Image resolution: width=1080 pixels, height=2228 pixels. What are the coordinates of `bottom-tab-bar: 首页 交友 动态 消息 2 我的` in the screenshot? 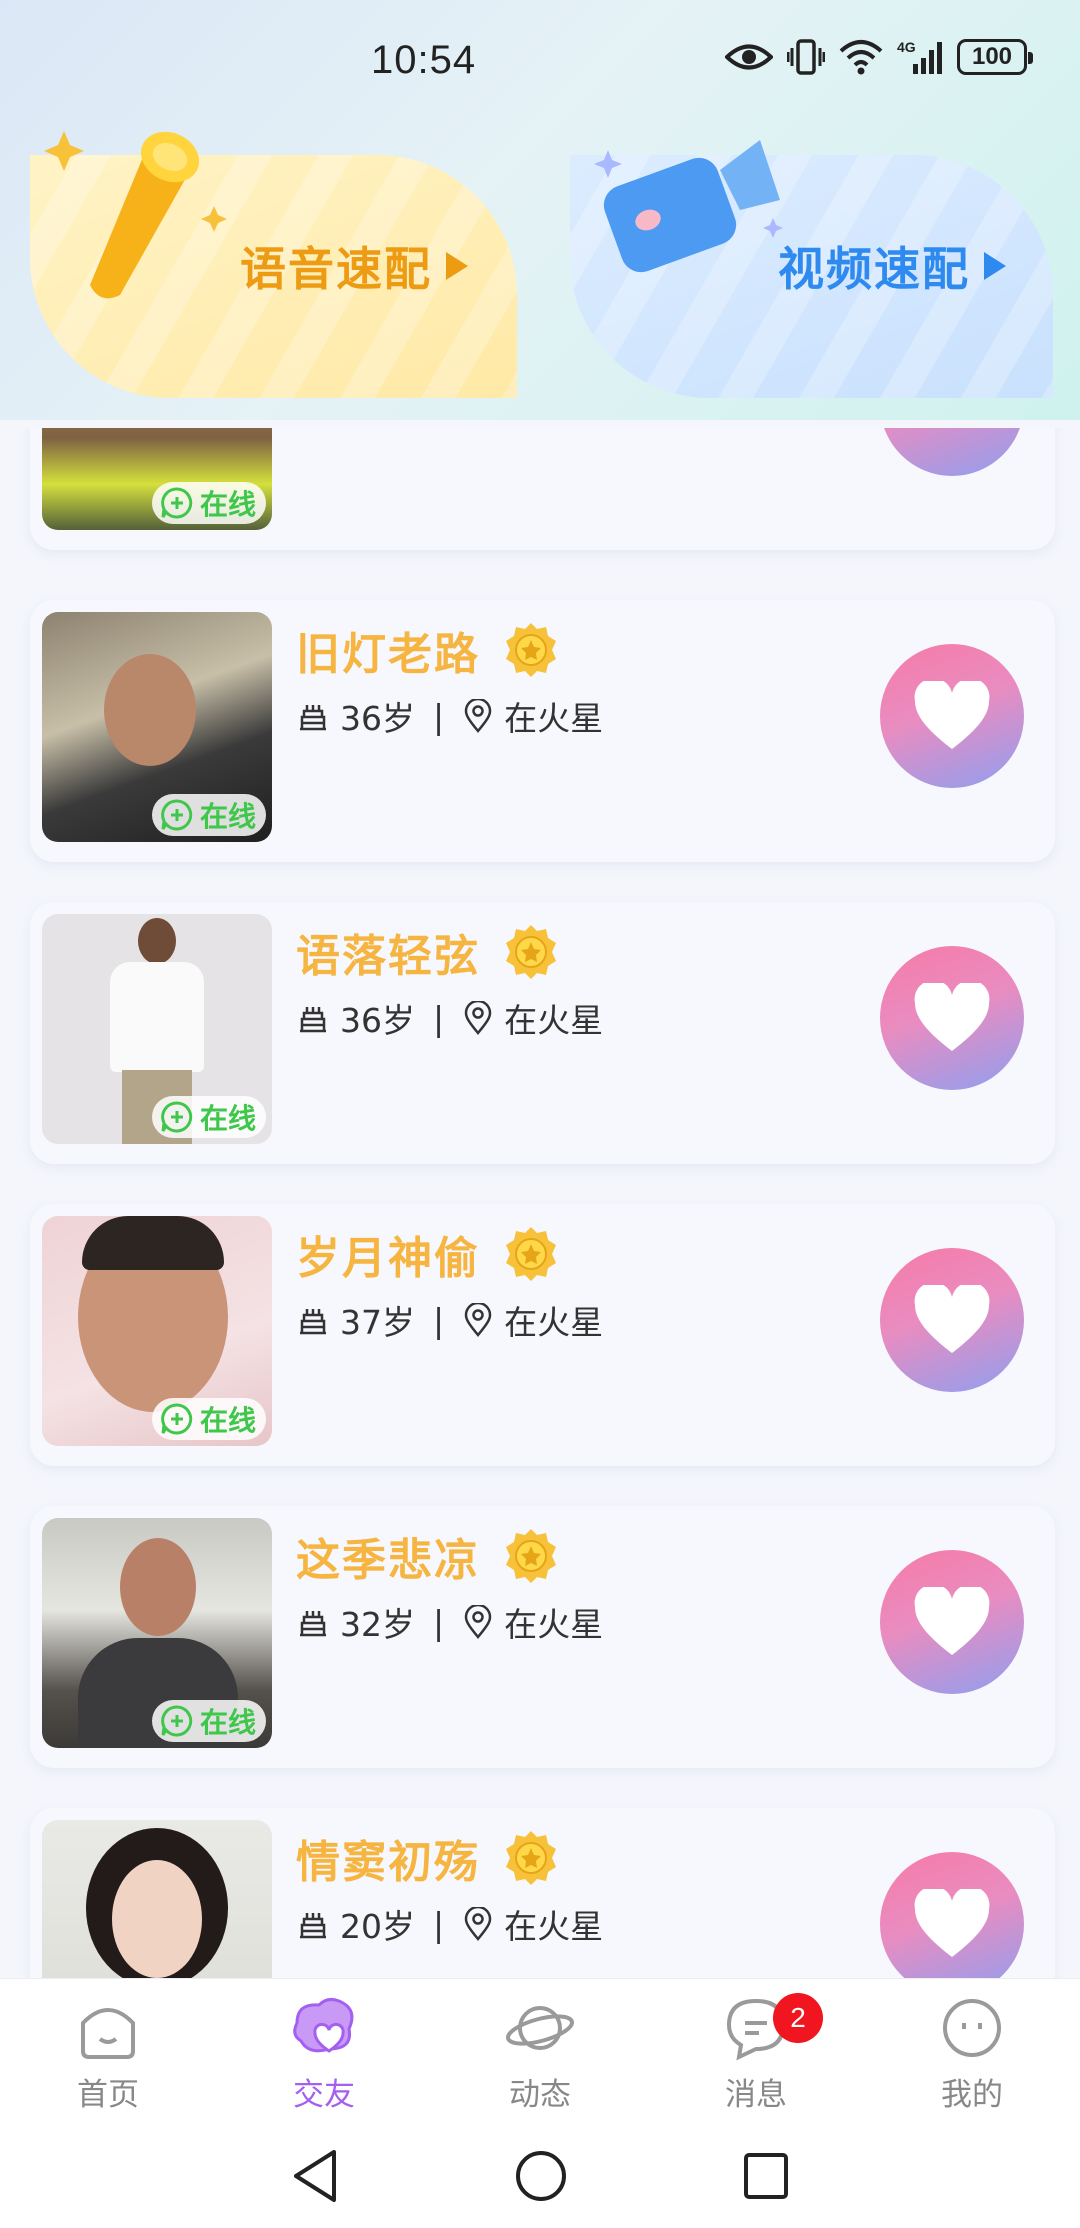 It's located at (540, 2053).